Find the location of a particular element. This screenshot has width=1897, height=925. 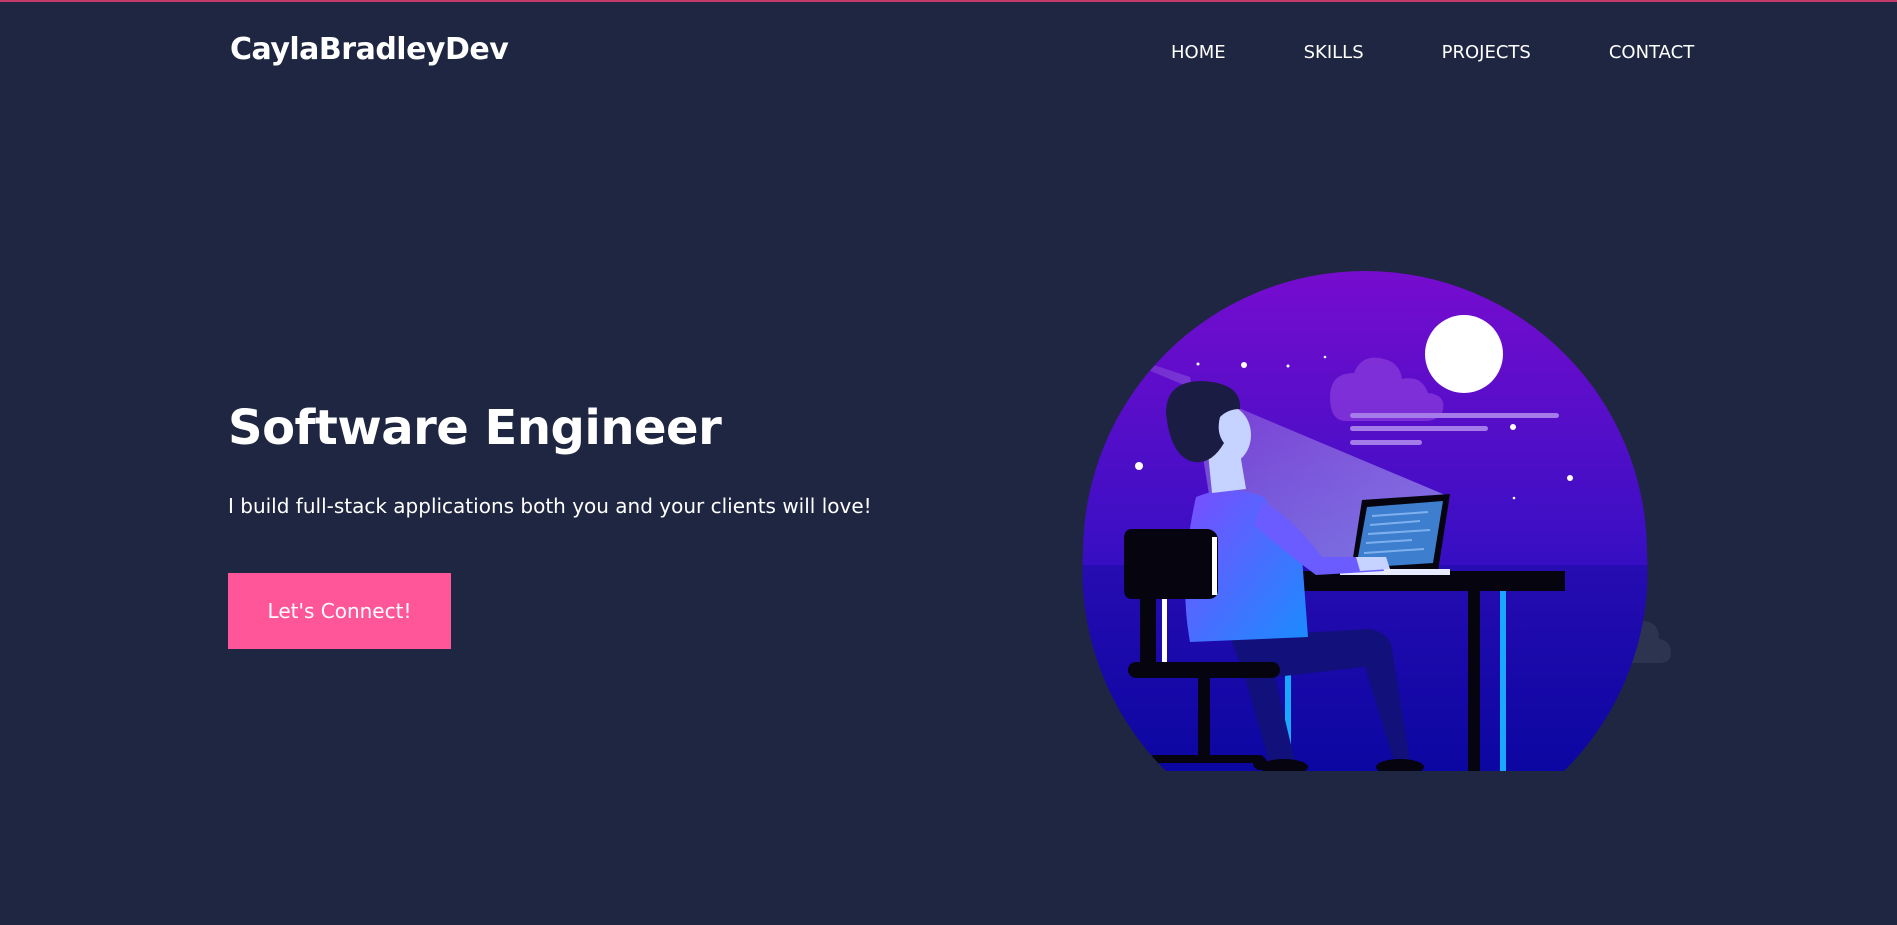

lets-connect-button: Let's Connect! is located at coordinates (339, 611).